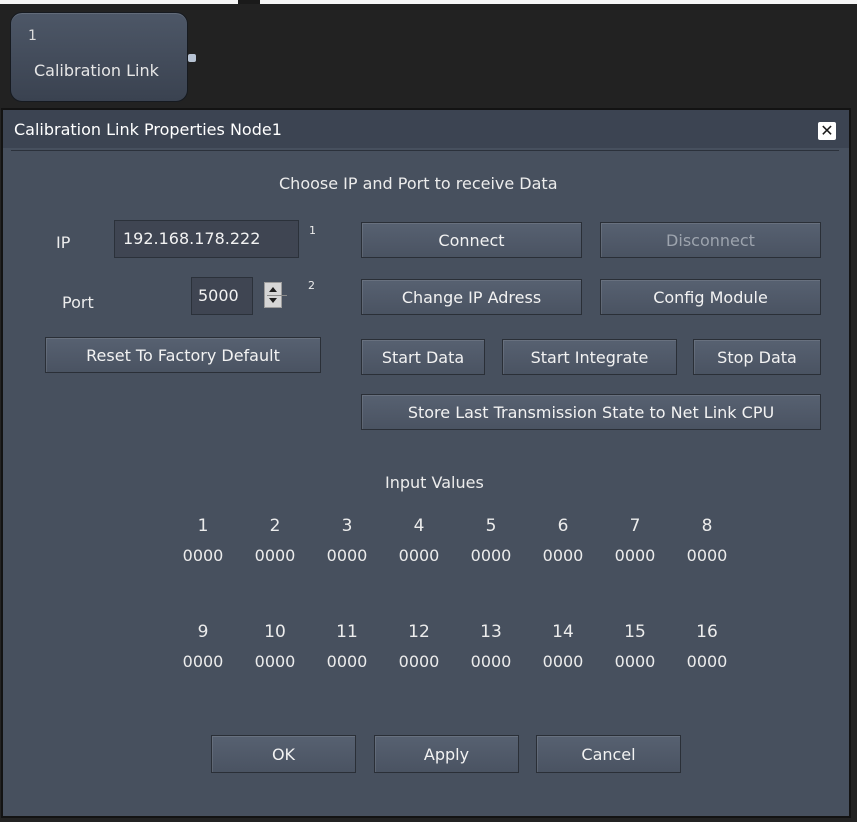 This screenshot has height=822, width=857. What do you see at coordinates (419, 540) in the screenshot?
I see `input-value-cell: 4 0000` at bounding box center [419, 540].